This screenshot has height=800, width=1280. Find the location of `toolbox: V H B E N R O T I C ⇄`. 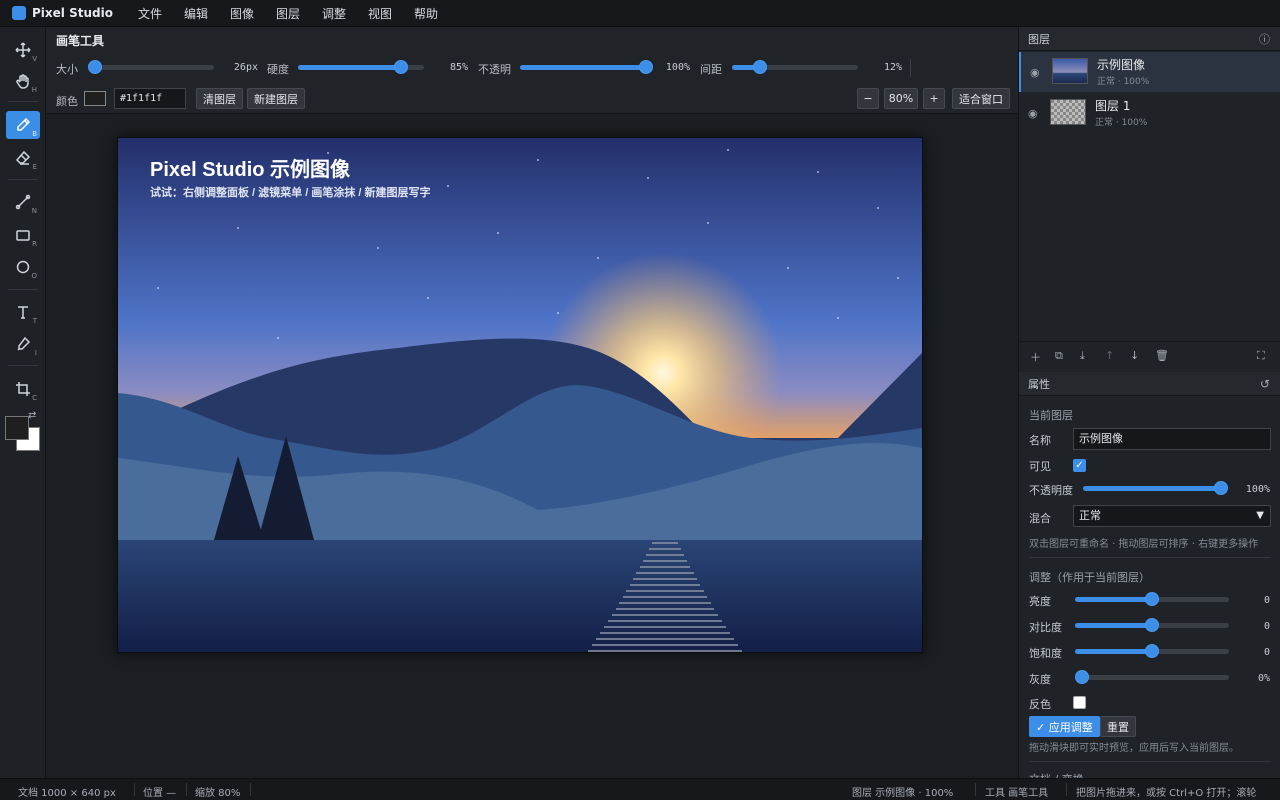

toolbox: V H B E N R O T I C ⇄ is located at coordinates (23, 402).